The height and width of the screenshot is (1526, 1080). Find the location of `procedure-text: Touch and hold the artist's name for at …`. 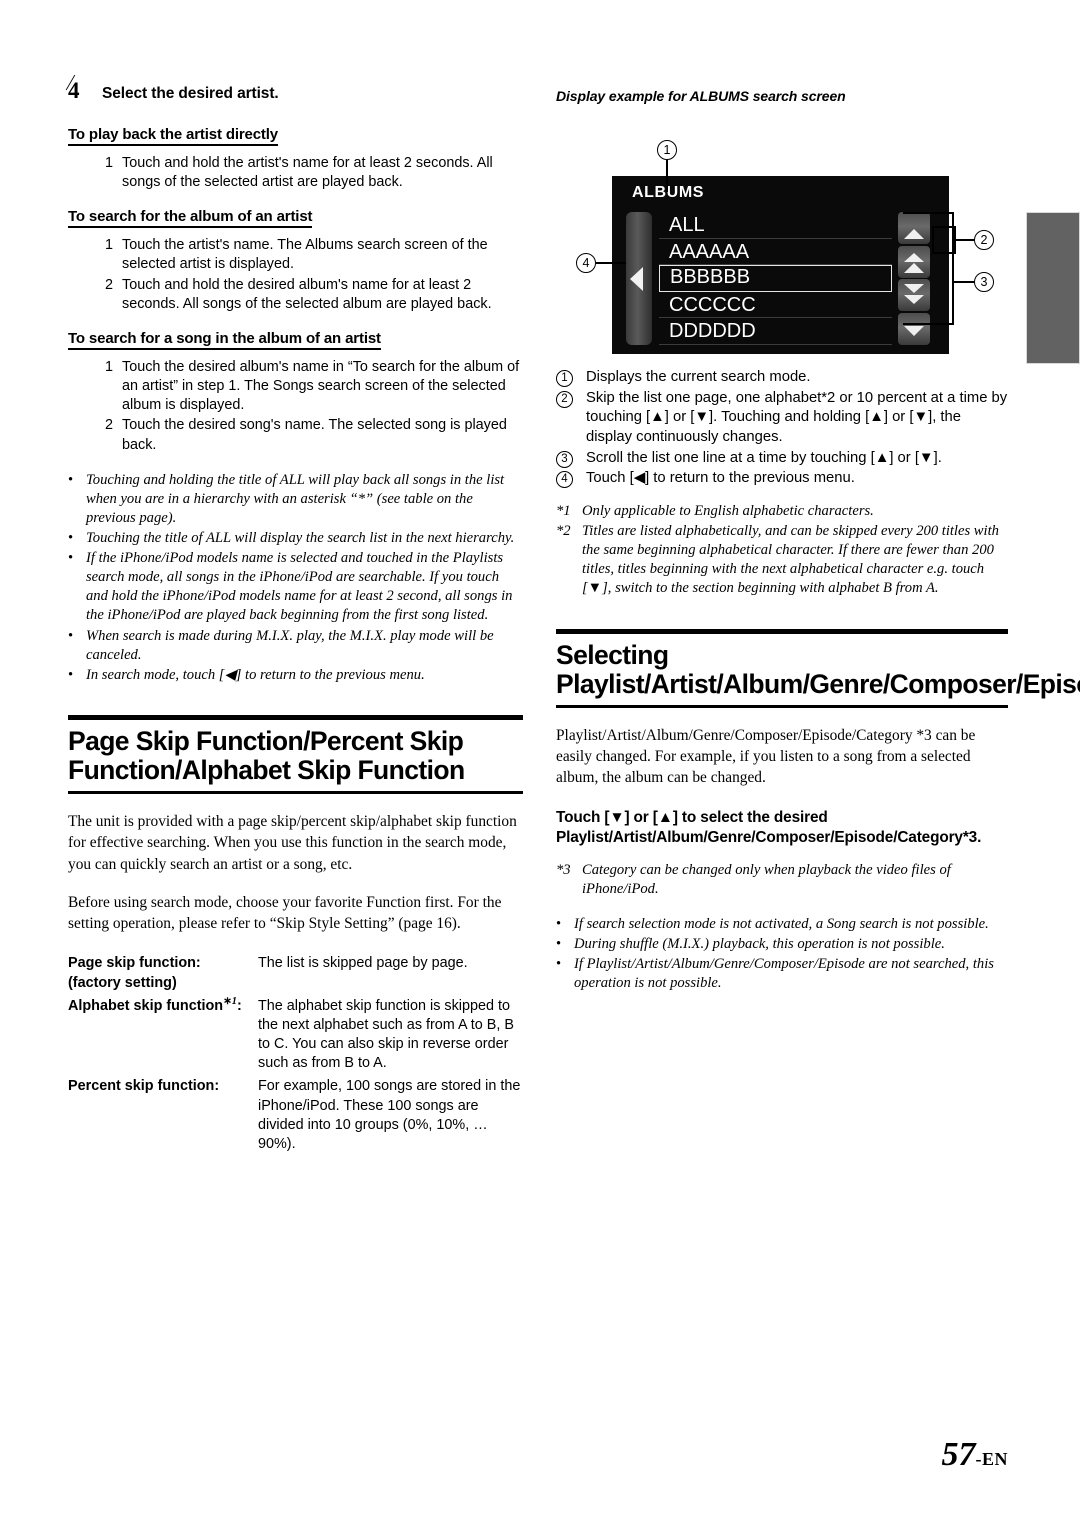

procedure-text: Touch and hold the artist's name for at … is located at coordinates (307, 173).